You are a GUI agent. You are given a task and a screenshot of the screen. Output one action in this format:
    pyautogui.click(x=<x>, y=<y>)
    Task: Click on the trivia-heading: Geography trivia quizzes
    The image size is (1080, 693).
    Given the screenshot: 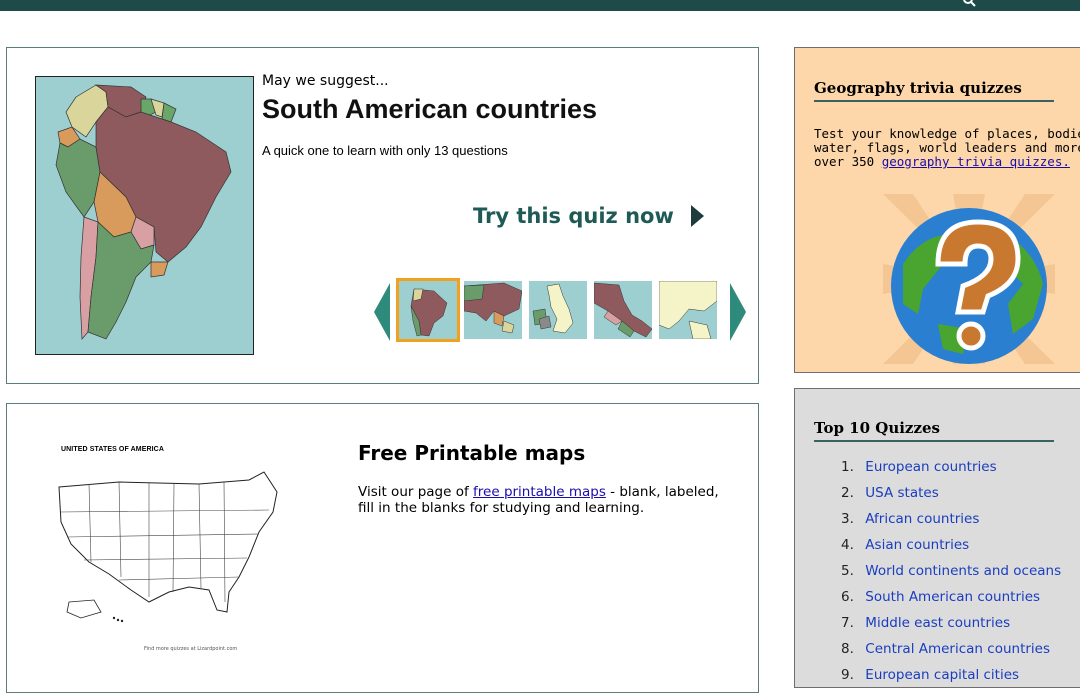 What is the action you would take?
    pyautogui.click(x=934, y=90)
    